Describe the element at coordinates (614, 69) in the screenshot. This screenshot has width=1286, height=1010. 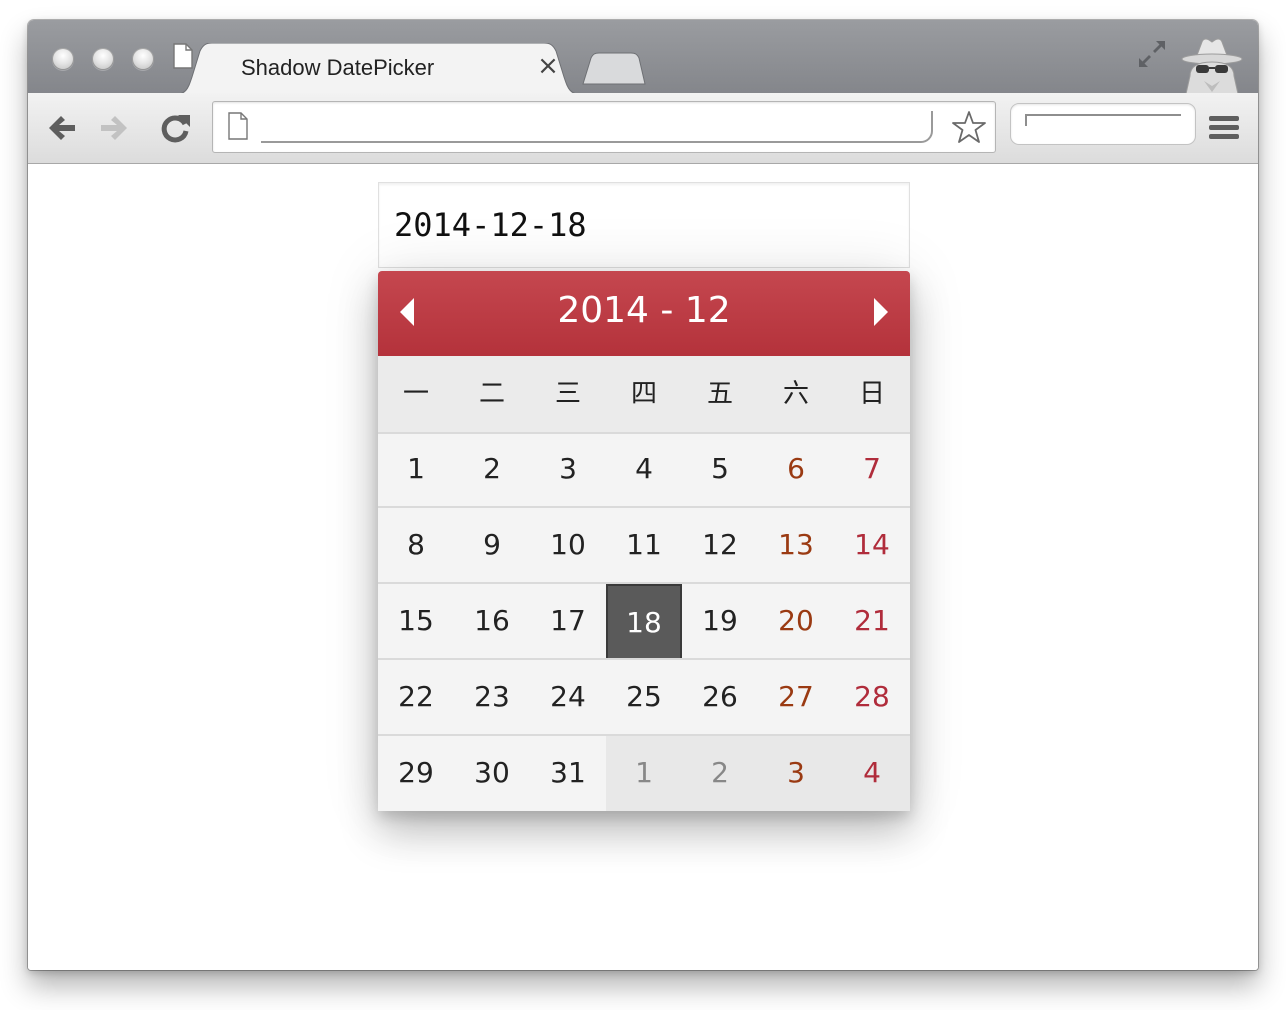
I see `new-tab-button` at that location.